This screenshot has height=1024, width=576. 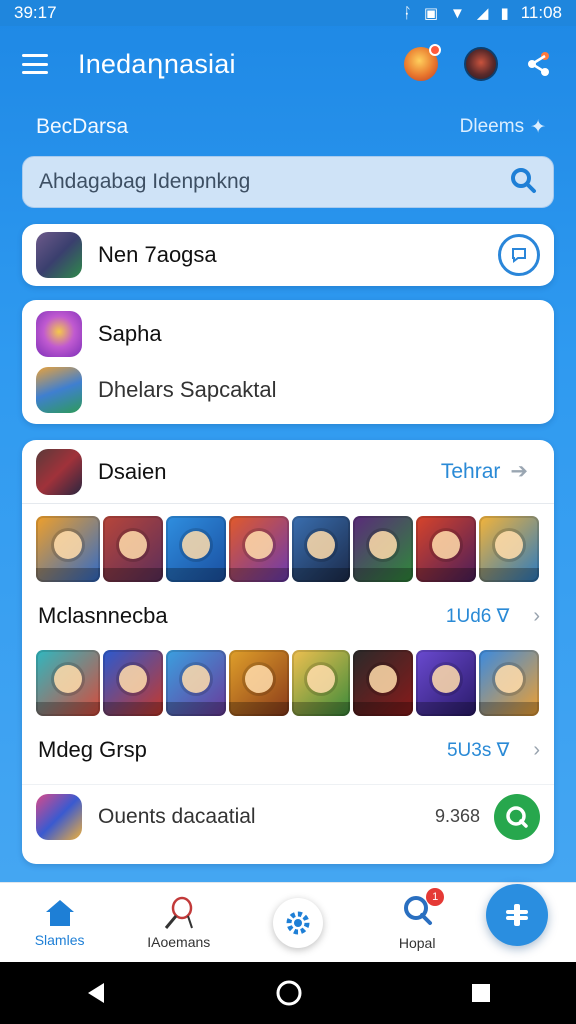 What do you see at coordinates (457, 13) in the screenshot?
I see `wifi-icon: ▼` at bounding box center [457, 13].